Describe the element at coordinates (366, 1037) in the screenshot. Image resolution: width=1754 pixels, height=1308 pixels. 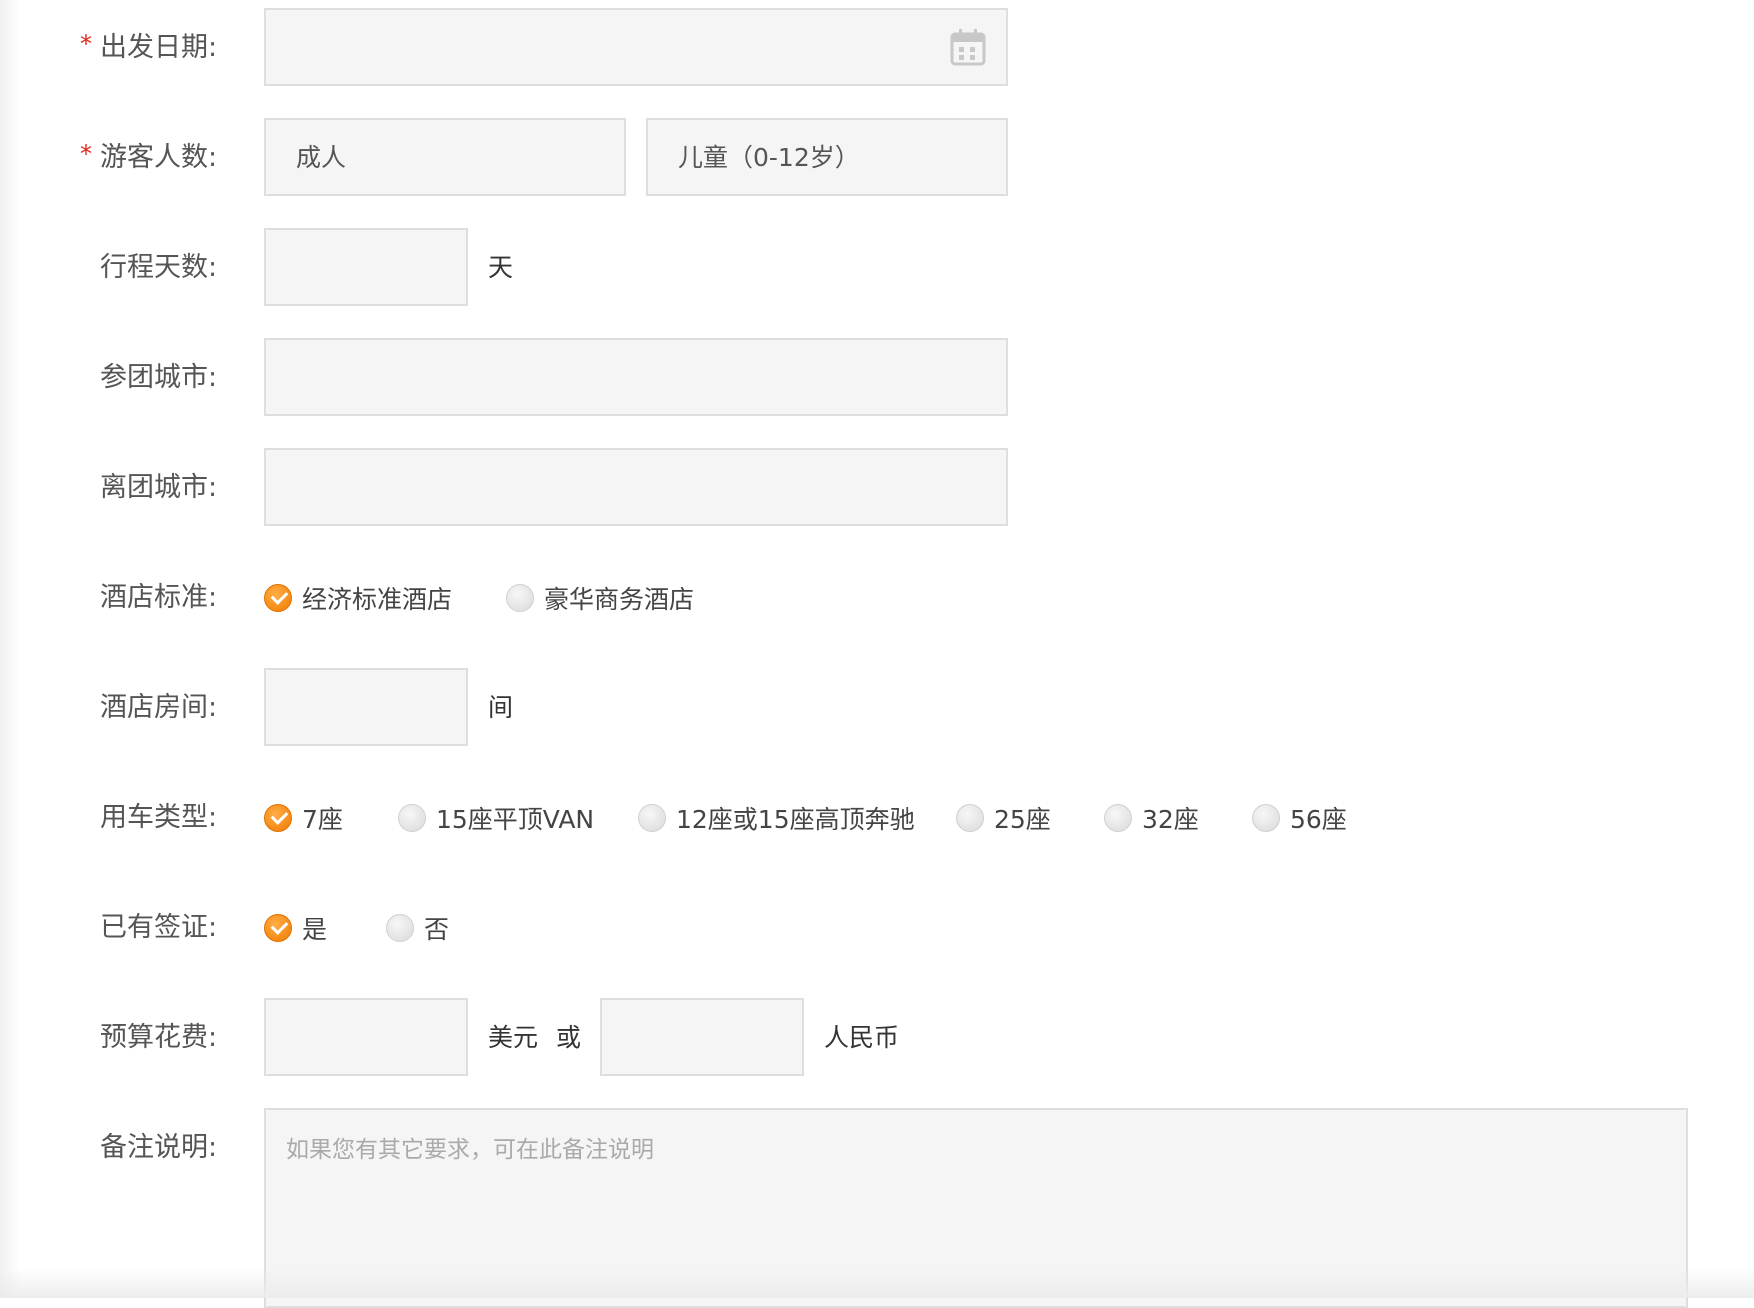
I see `budget-usd-input` at that location.